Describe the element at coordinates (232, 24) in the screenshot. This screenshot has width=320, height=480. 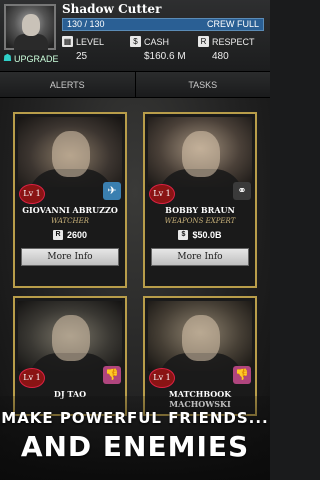
I see `crew-status: CREW FULL` at that location.